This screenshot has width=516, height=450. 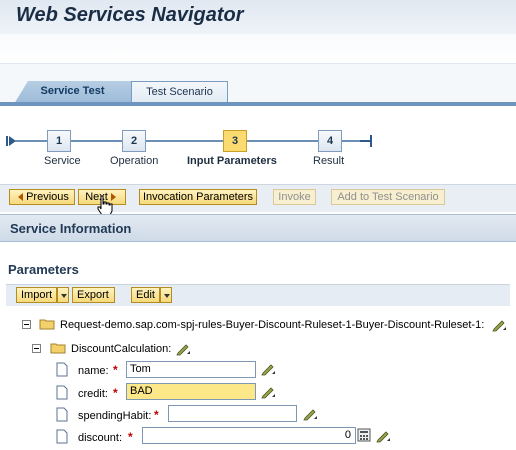 What do you see at coordinates (166, 295) in the screenshot?
I see `edit-dropdown-icon` at bounding box center [166, 295].